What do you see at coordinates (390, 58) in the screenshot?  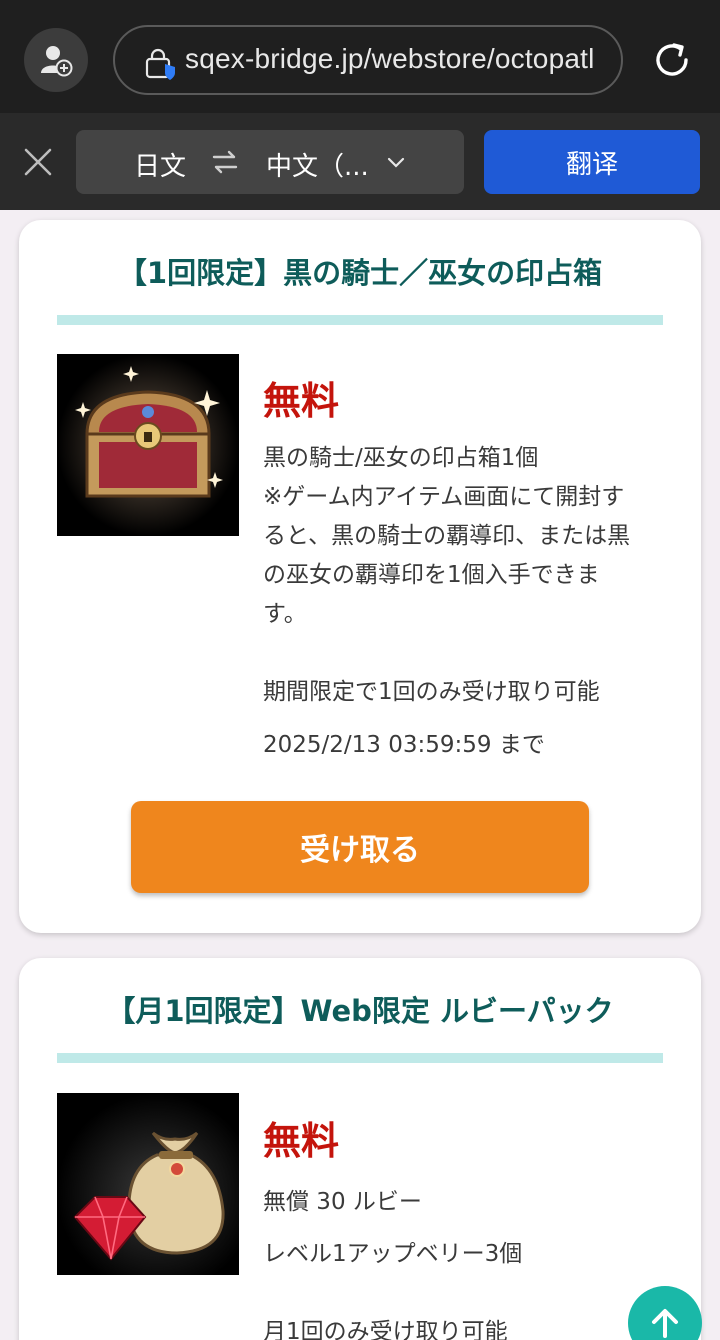 I see `url-text: sqex-bridge.jp/webstore/octopatl` at bounding box center [390, 58].